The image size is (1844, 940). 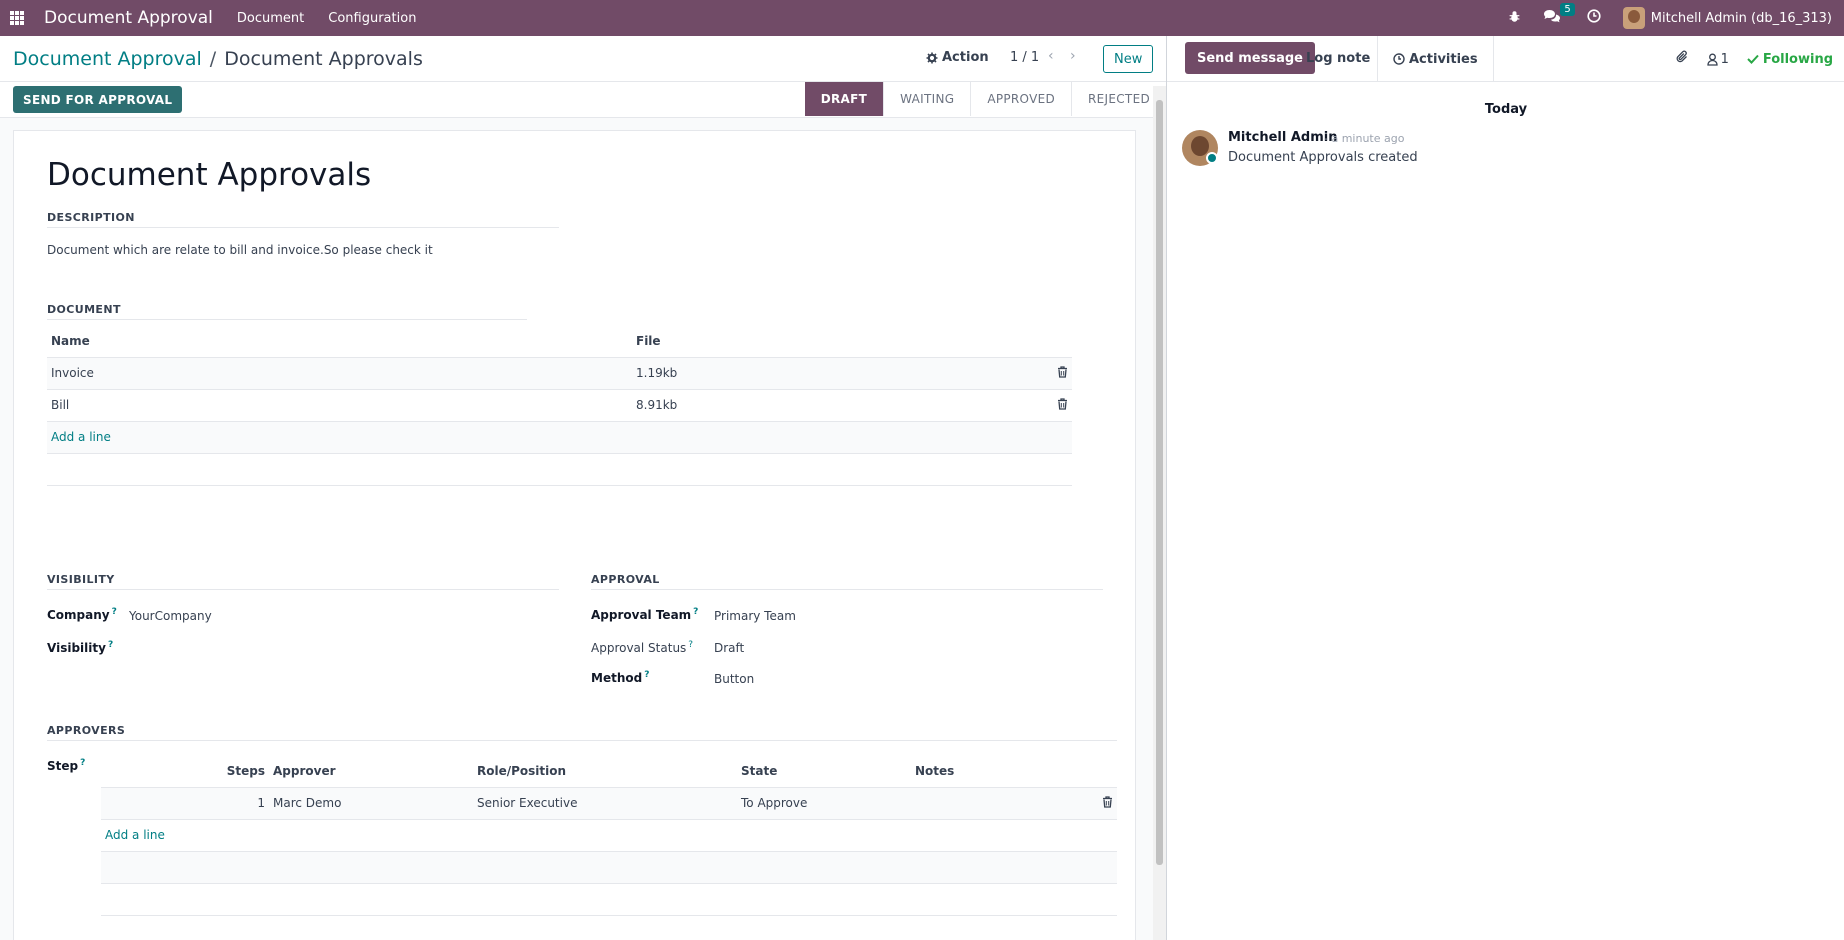 I want to click on form-scrollbar-thumb, so click(x=1159, y=482).